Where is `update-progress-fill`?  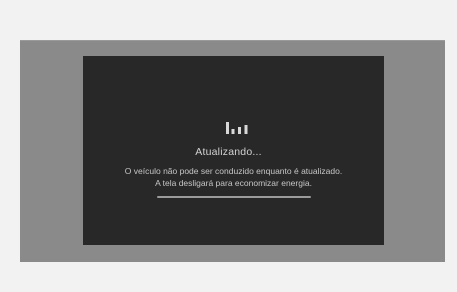 update-progress-fill is located at coordinates (234, 197).